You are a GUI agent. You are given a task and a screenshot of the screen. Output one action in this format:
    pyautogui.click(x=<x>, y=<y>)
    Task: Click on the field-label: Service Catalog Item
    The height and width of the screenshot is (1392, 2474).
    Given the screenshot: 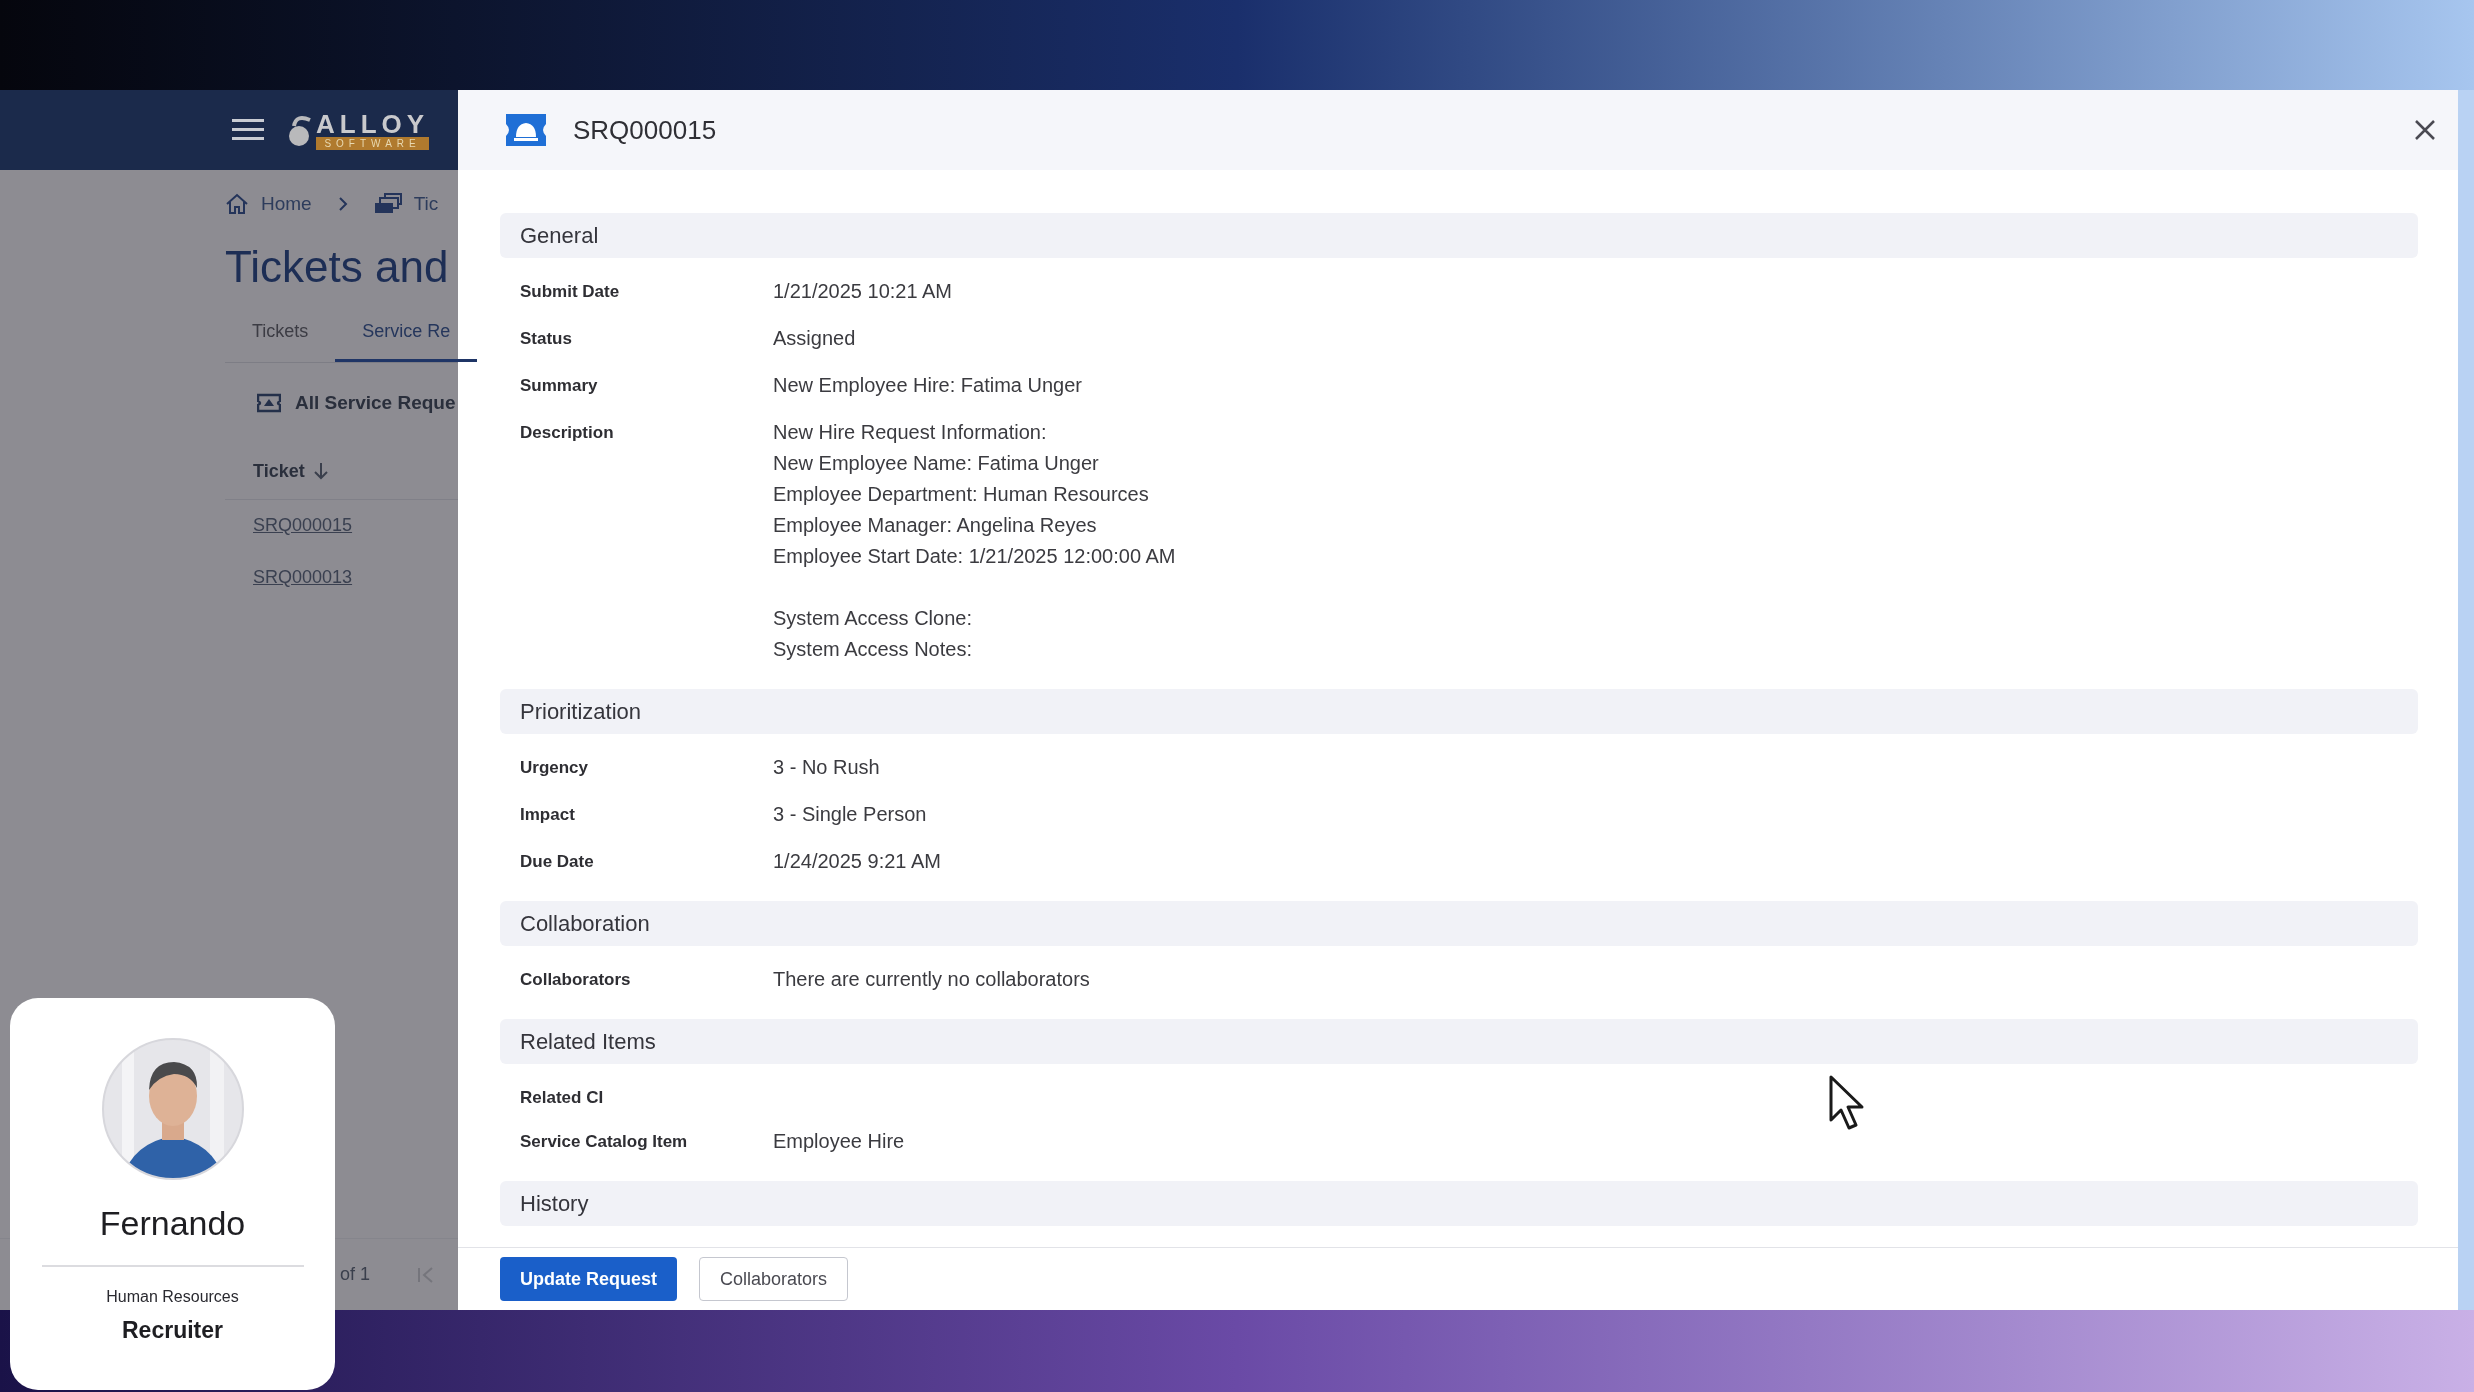 What is the action you would take?
    pyautogui.click(x=604, y=1141)
    